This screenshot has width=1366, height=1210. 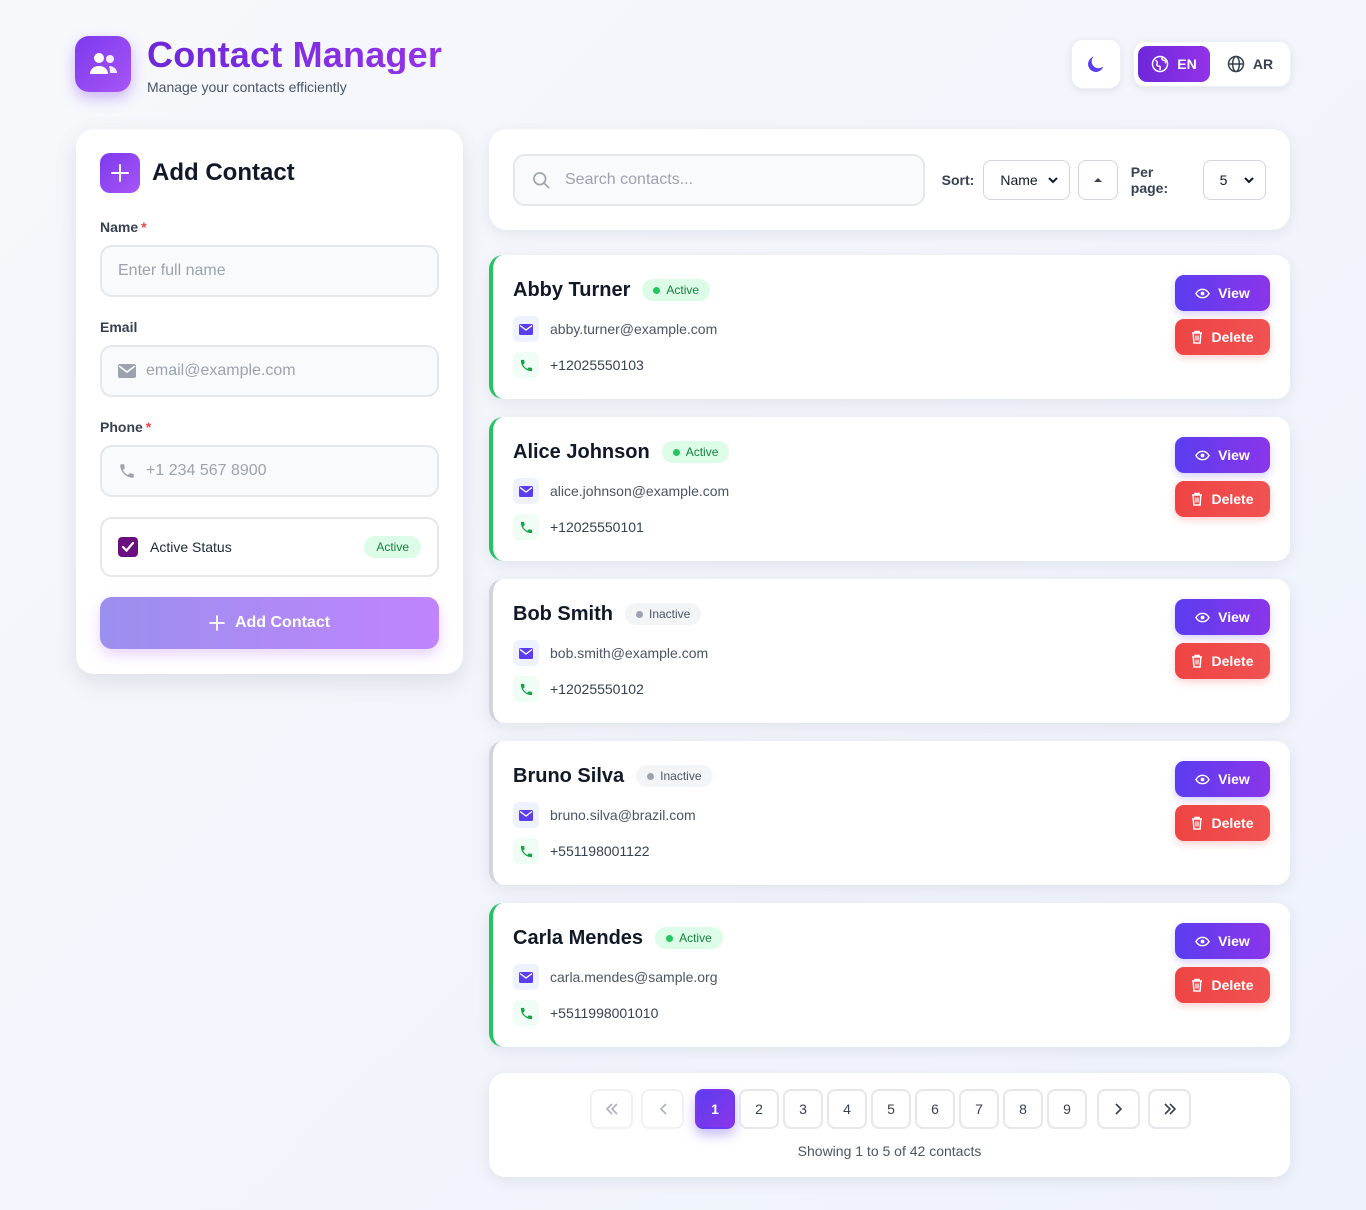 I want to click on name-input, so click(x=277, y=271).